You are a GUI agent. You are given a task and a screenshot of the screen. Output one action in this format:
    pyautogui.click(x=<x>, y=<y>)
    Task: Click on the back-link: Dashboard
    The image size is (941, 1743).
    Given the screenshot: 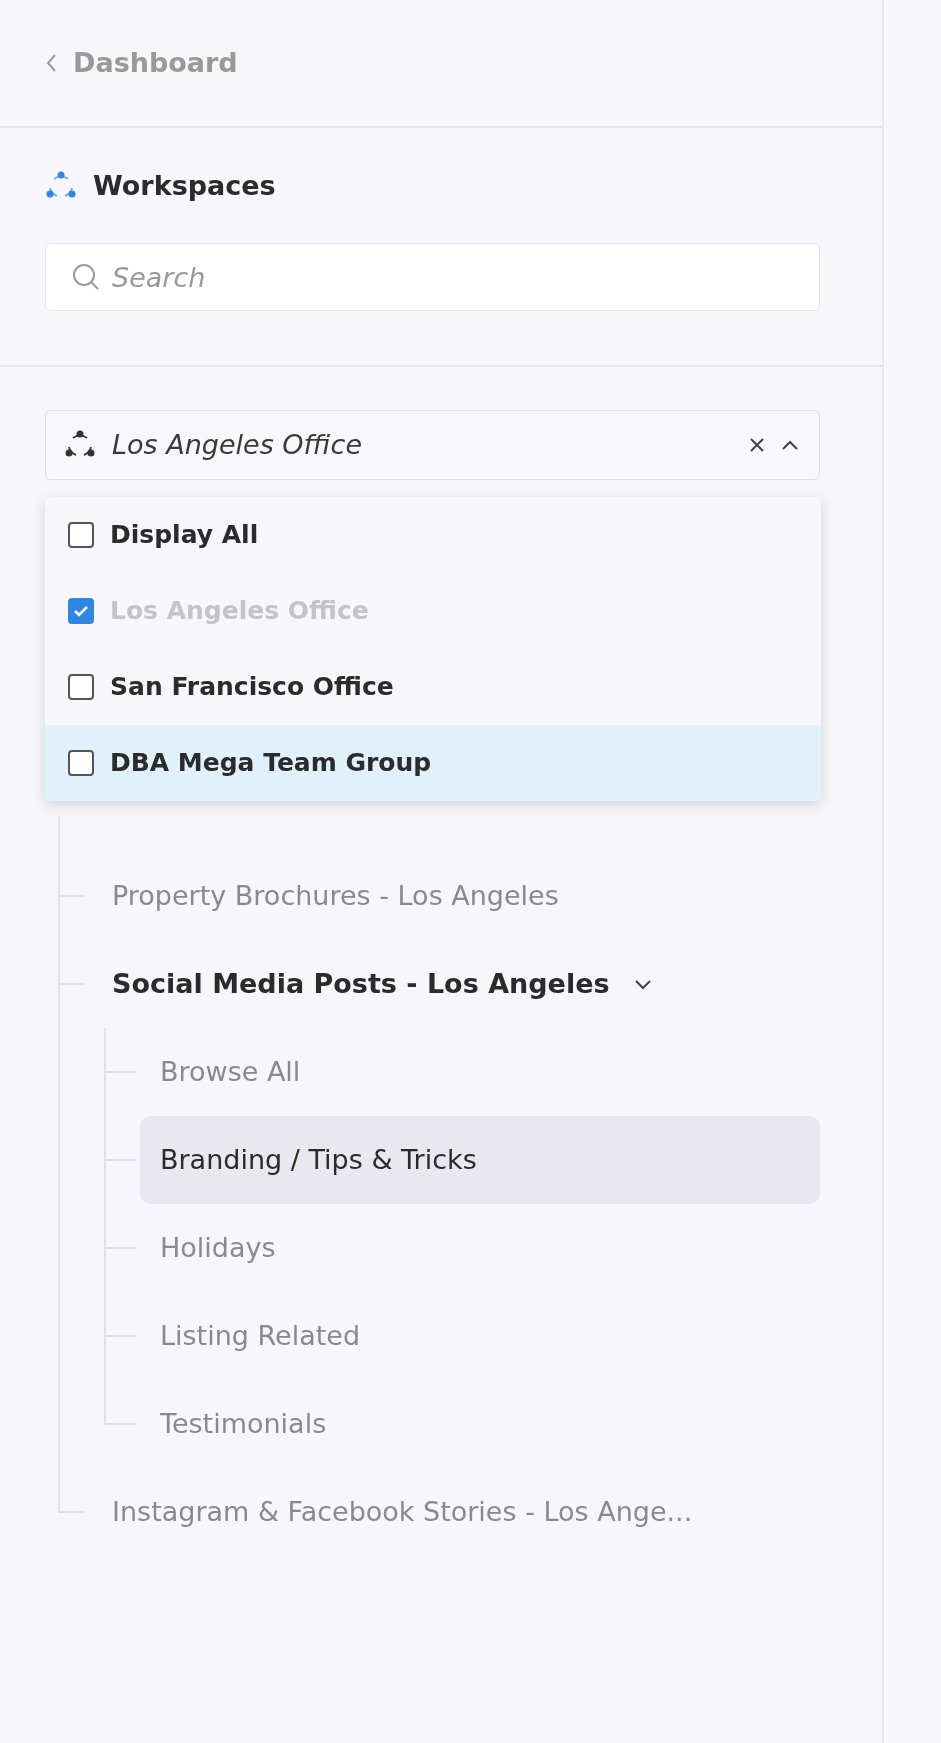 What is the action you would take?
    pyautogui.click(x=155, y=63)
    